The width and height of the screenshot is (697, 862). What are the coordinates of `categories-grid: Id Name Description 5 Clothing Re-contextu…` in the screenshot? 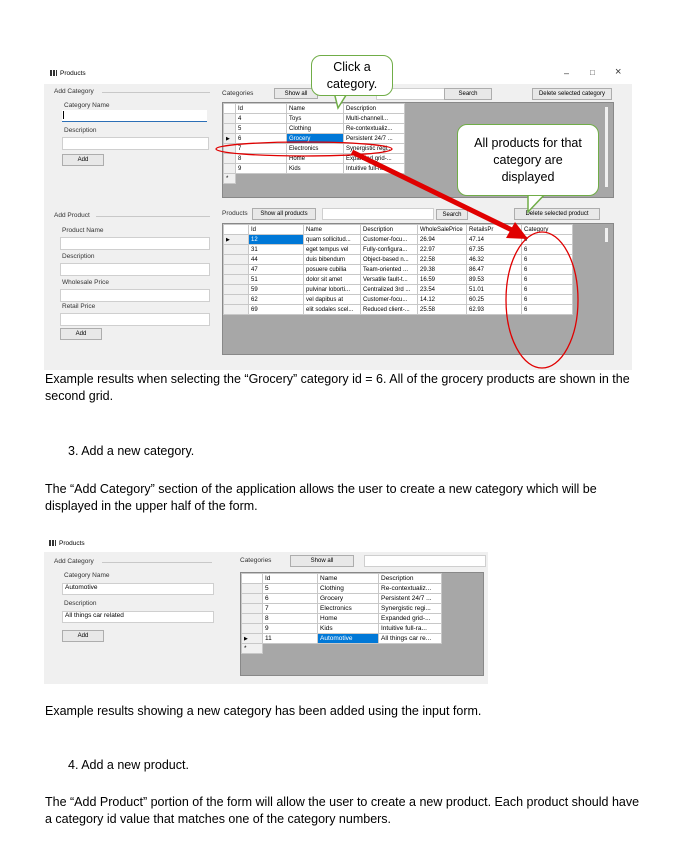 It's located at (362, 624).